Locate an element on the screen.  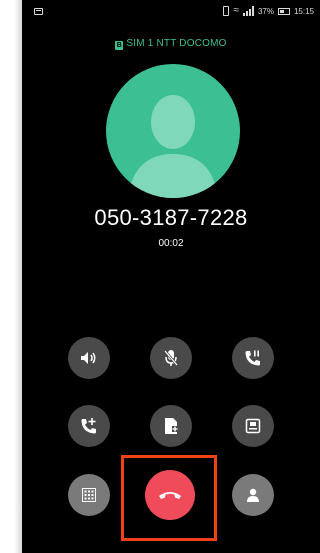
contact-card-icon is located at coordinates (171, 426).